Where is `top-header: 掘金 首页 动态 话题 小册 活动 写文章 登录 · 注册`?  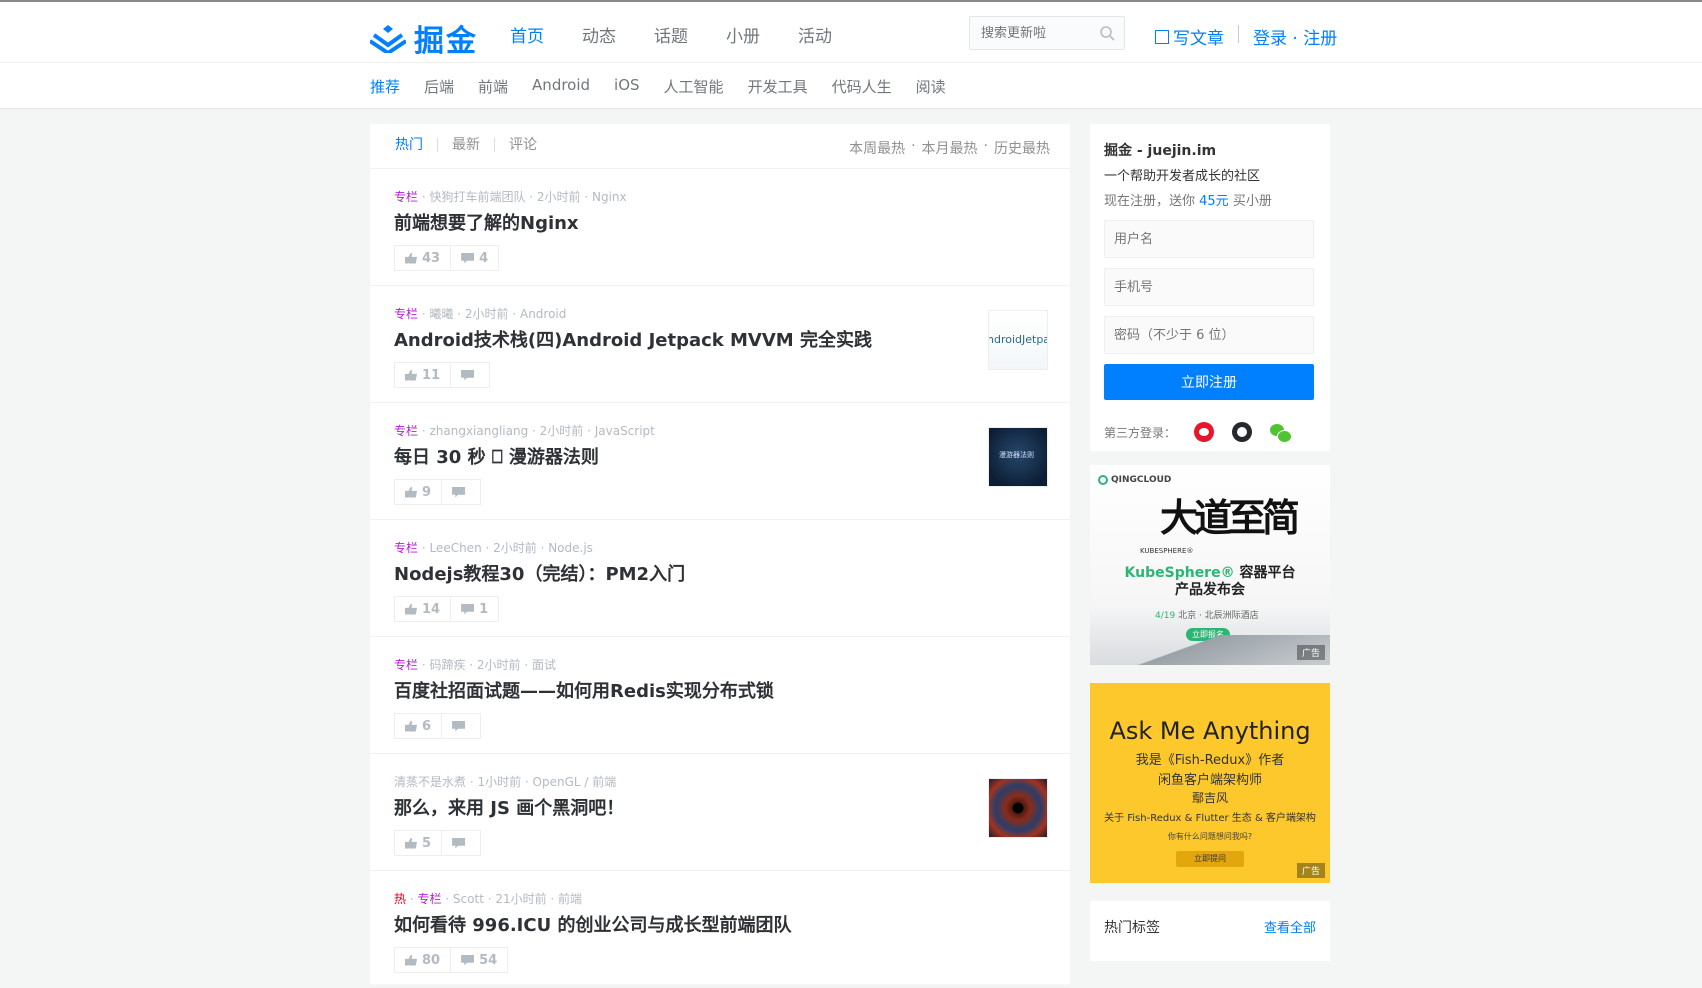
top-header: 掘金 首页 动态 话题 小册 活动 写文章 登录 · 注册 is located at coordinates (851, 31).